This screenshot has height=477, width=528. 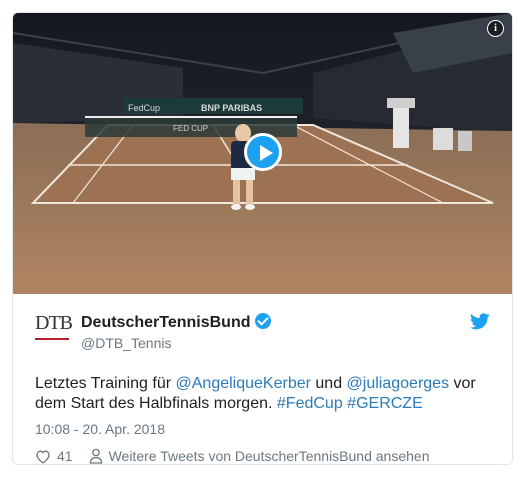 What do you see at coordinates (480, 321) in the screenshot?
I see `twitter-bird-icon` at bounding box center [480, 321].